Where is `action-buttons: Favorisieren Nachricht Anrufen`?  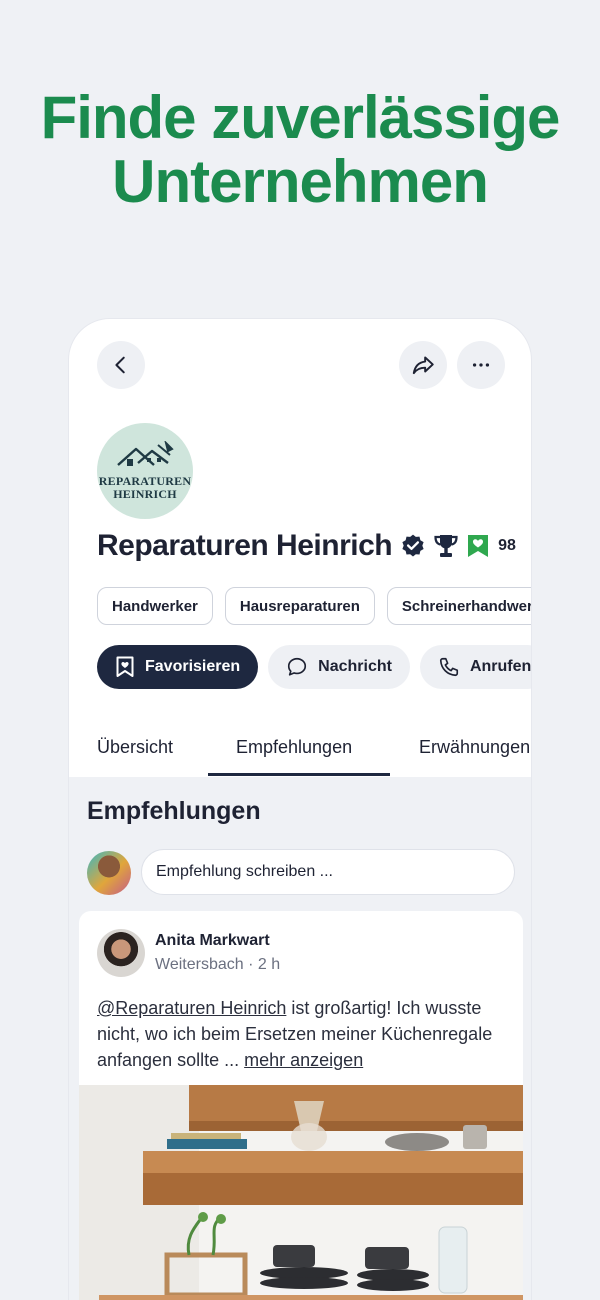
action-buttons: Favorisieren Nachricht Anrufen is located at coordinates (314, 667).